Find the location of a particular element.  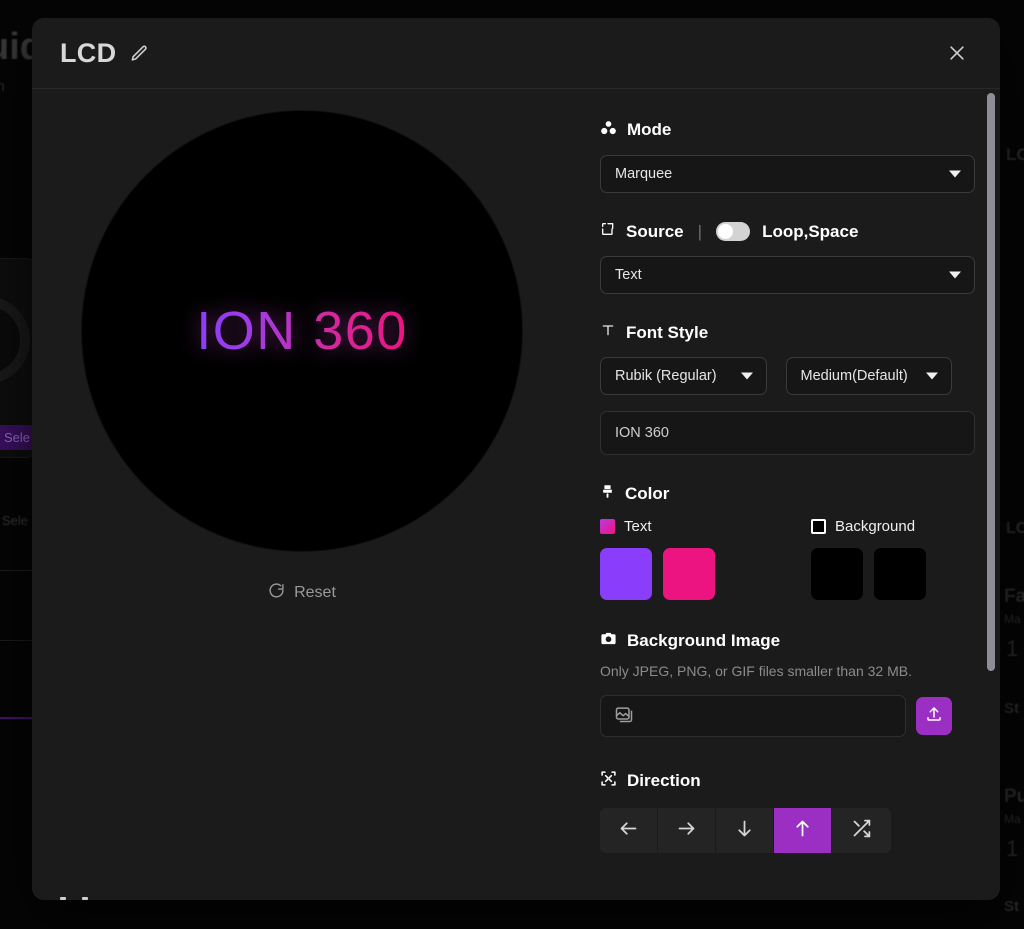

font-size-value: Medium(Default) is located at coordinates (854, 376).